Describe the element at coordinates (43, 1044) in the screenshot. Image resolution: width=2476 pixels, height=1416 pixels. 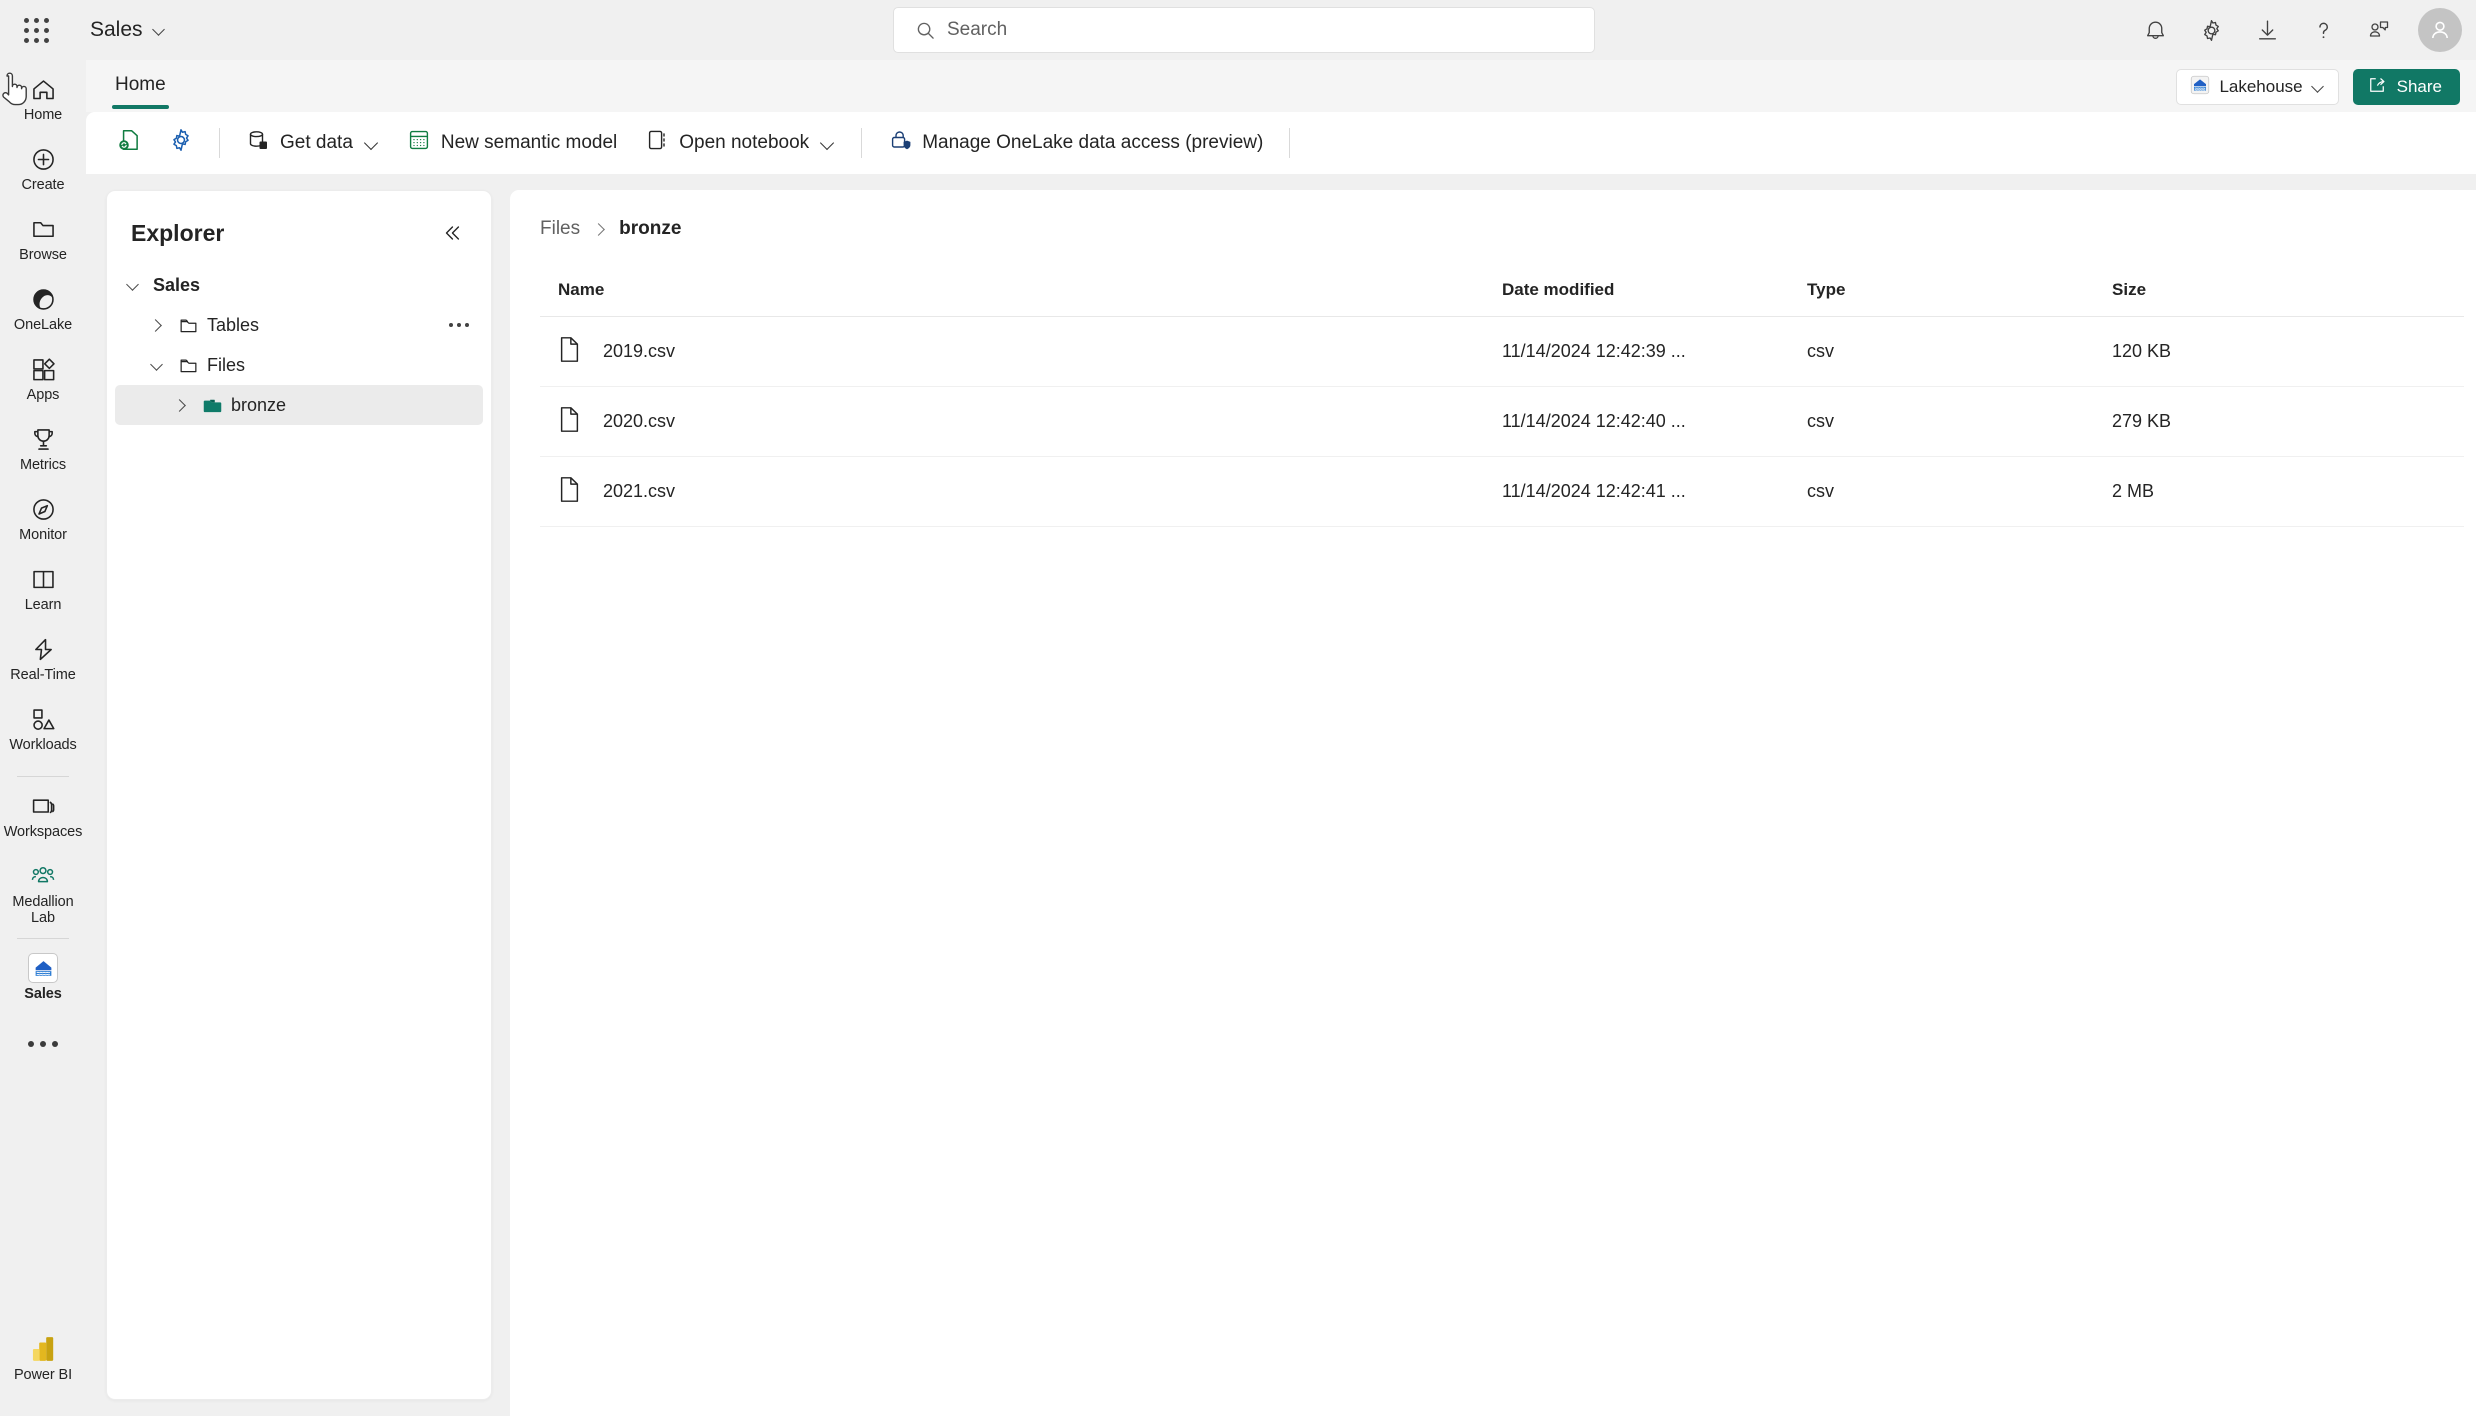
I see `sidebar-more-button` at that location.